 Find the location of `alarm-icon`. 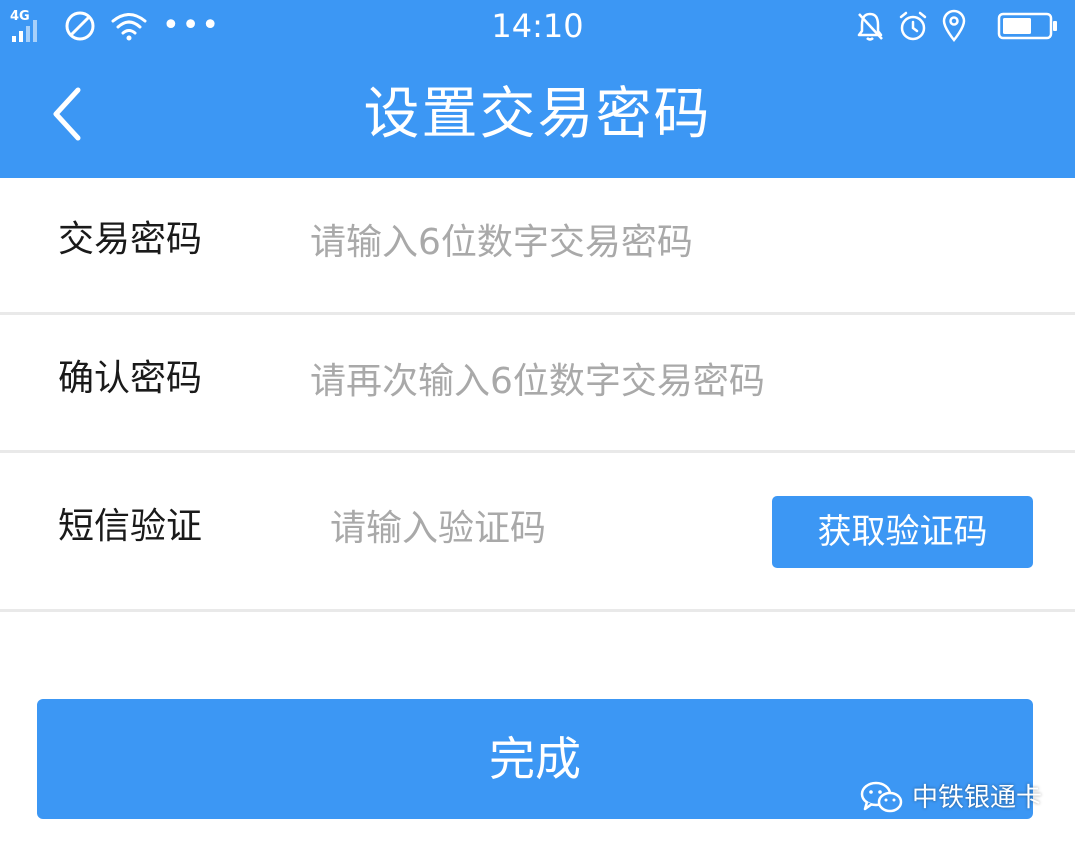

alarm-icon is located at coordinates (913, 26).